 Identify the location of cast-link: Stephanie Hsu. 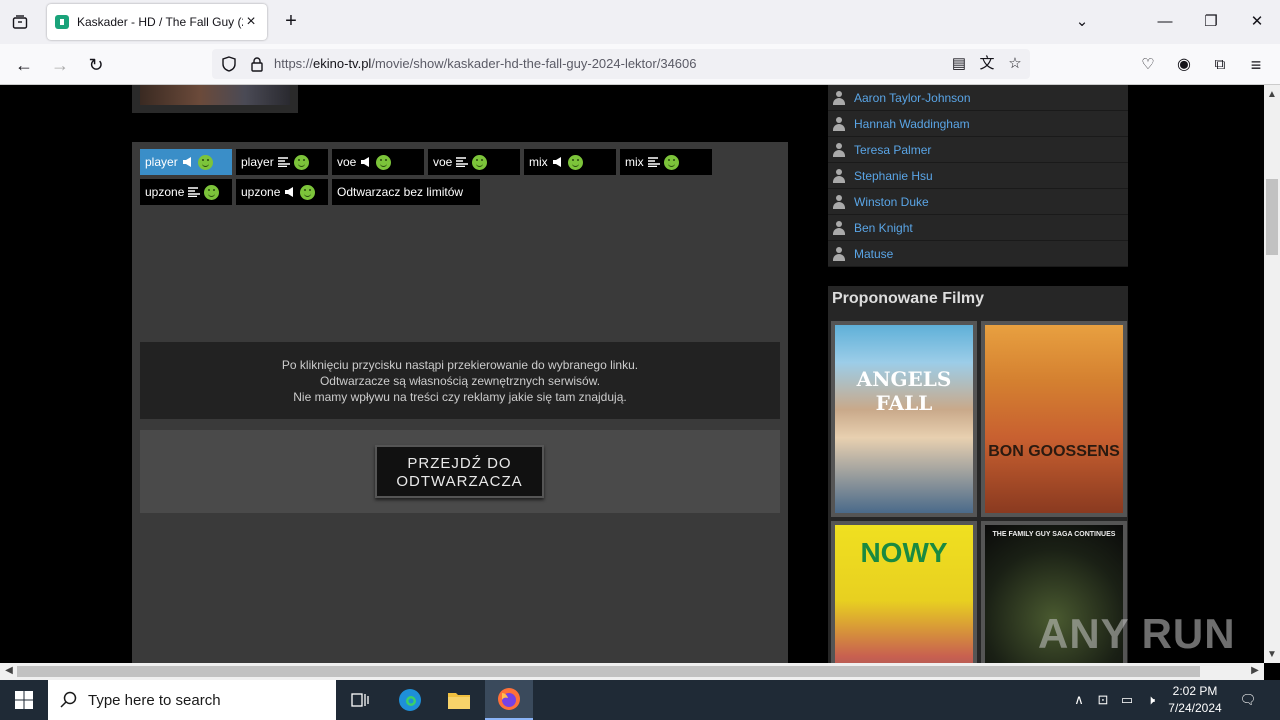
(893, 176).